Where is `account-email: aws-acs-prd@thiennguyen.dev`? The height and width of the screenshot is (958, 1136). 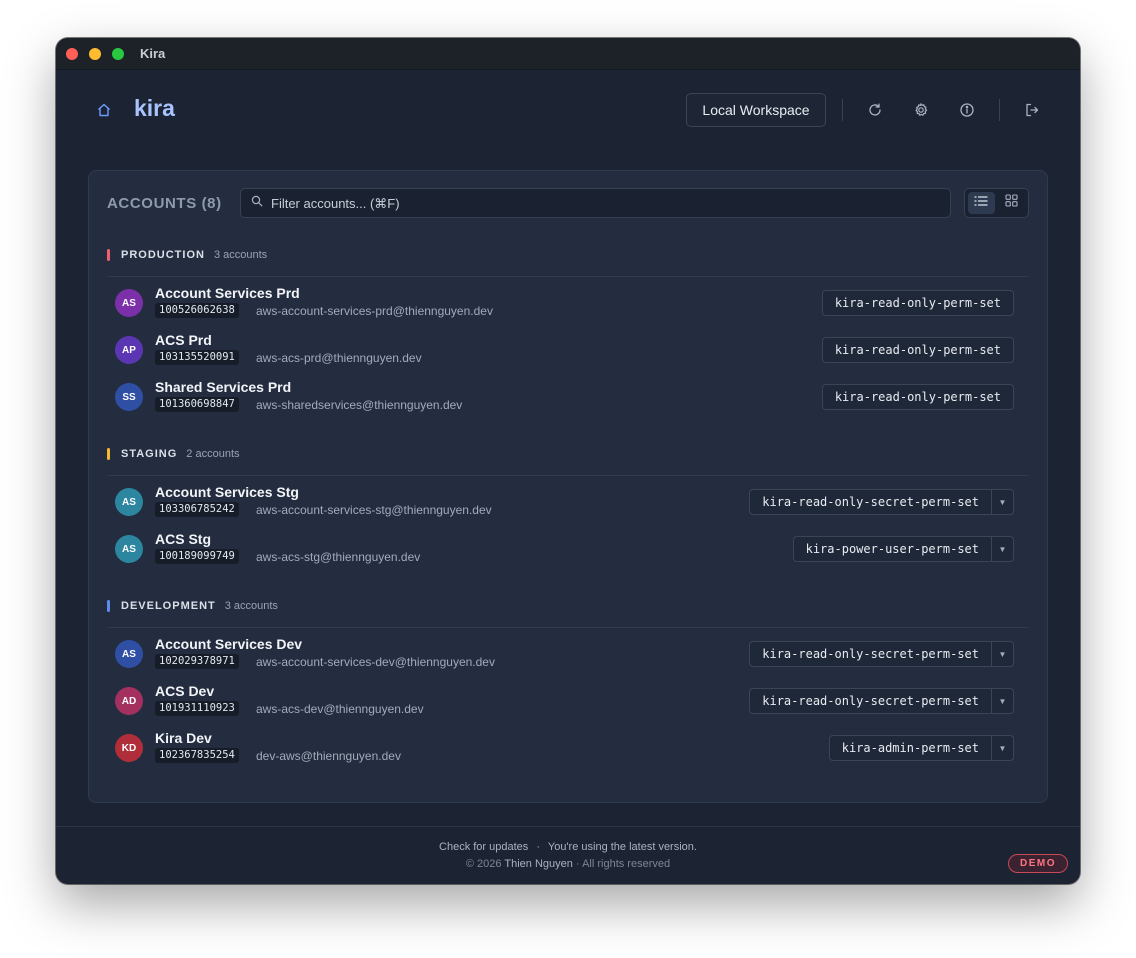 account-email: aws-acs-prd@thiennguyen.dev is located at coordinates (339, 358).